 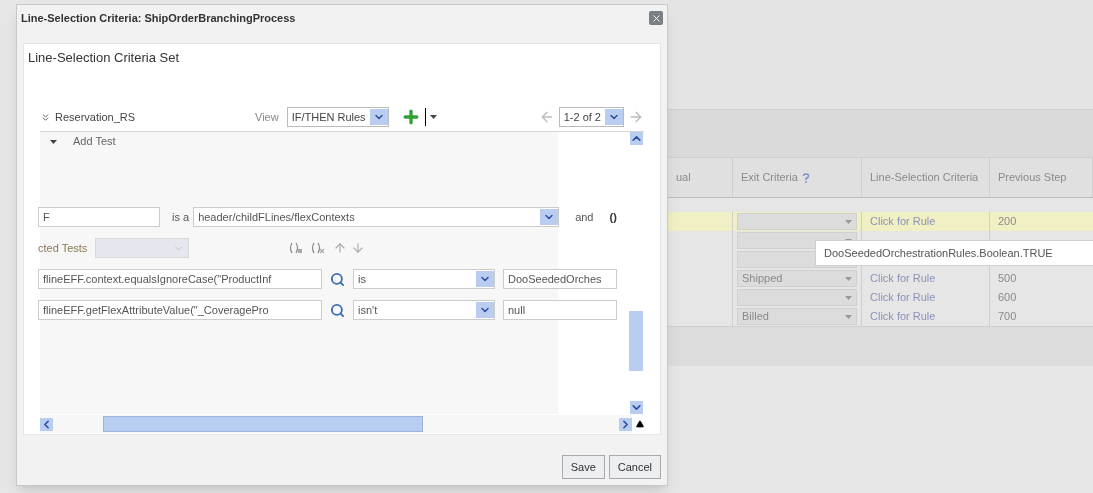 What do you see at coordinates (296, 248) in the screenshot?
I see `group-tests-icon` at bounding box center [296, 248].